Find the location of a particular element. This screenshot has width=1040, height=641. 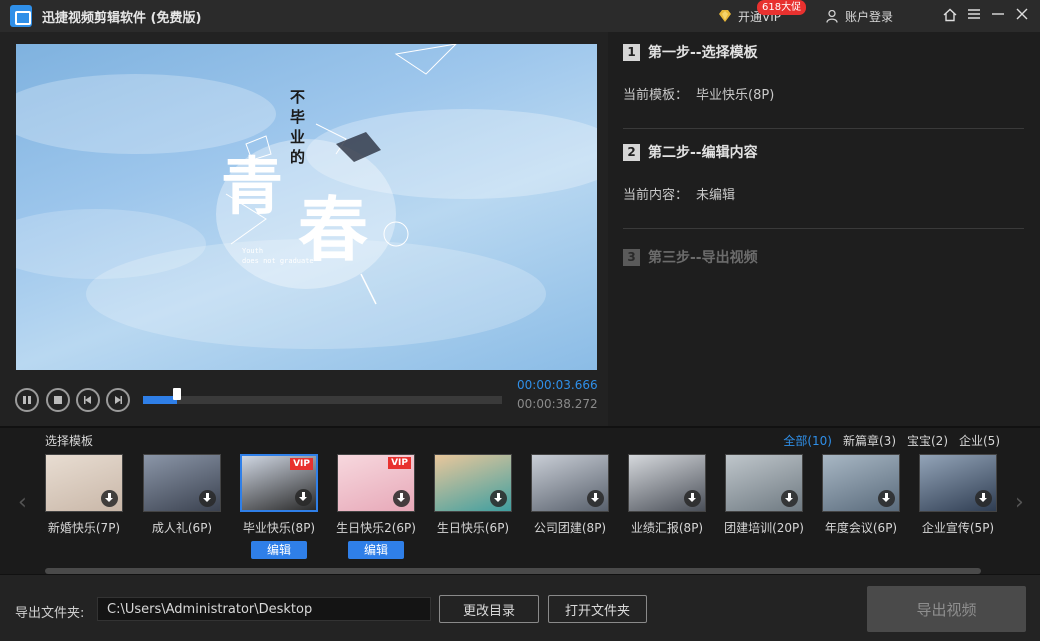

overlay-char: 毕 is located at coordinates (298, 117).